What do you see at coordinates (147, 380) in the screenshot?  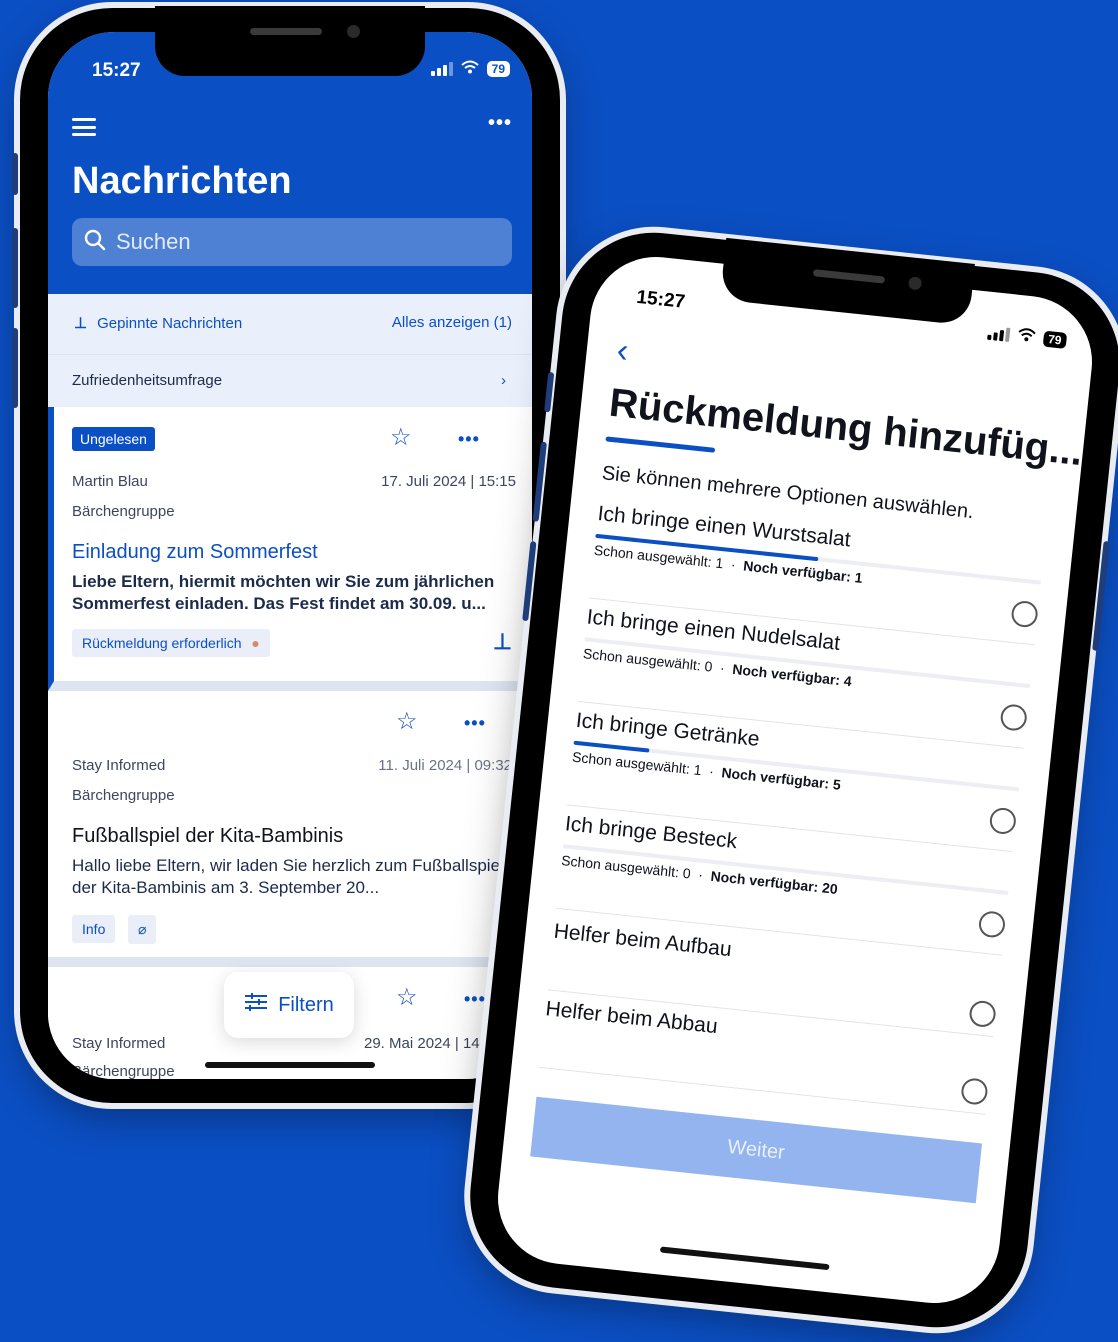 I see `pinned-item-label: Zufriedenheitsumfrage` at bounding box center [147, 380].